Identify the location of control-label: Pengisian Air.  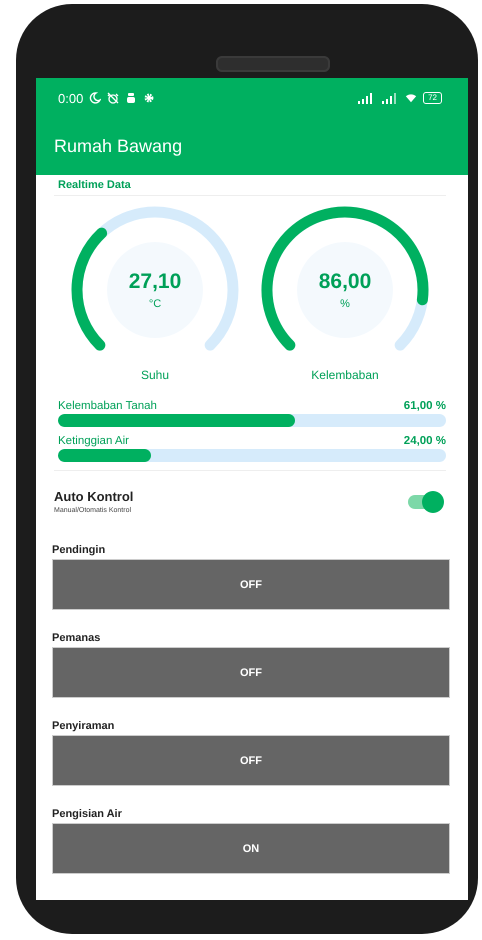
(87, 814).